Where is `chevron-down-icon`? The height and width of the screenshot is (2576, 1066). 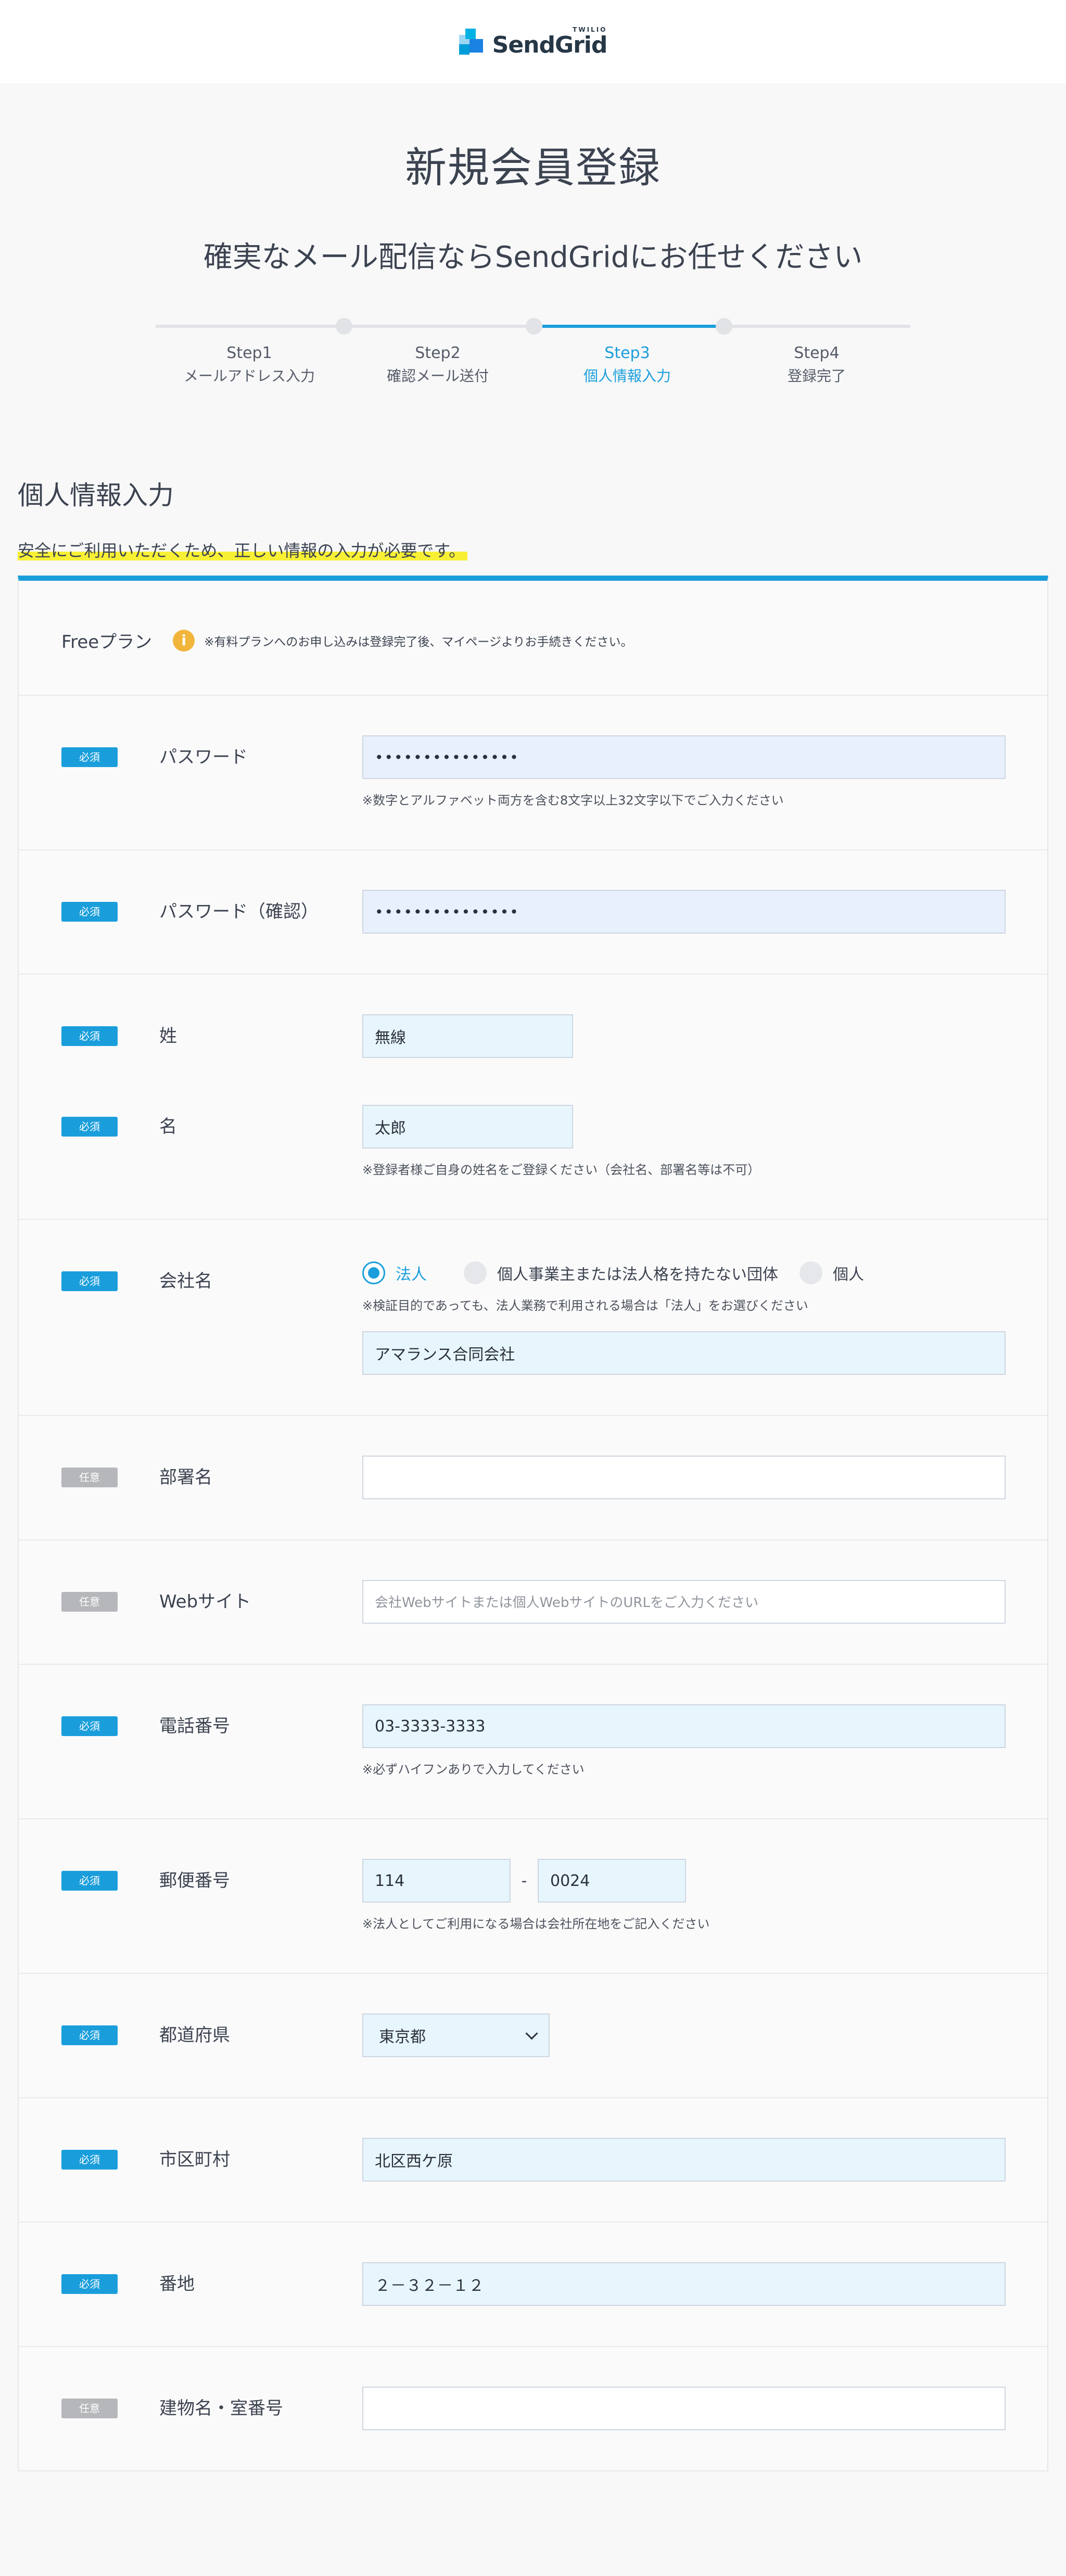 chevron-down-icon is located at coordinates (531, 2033).